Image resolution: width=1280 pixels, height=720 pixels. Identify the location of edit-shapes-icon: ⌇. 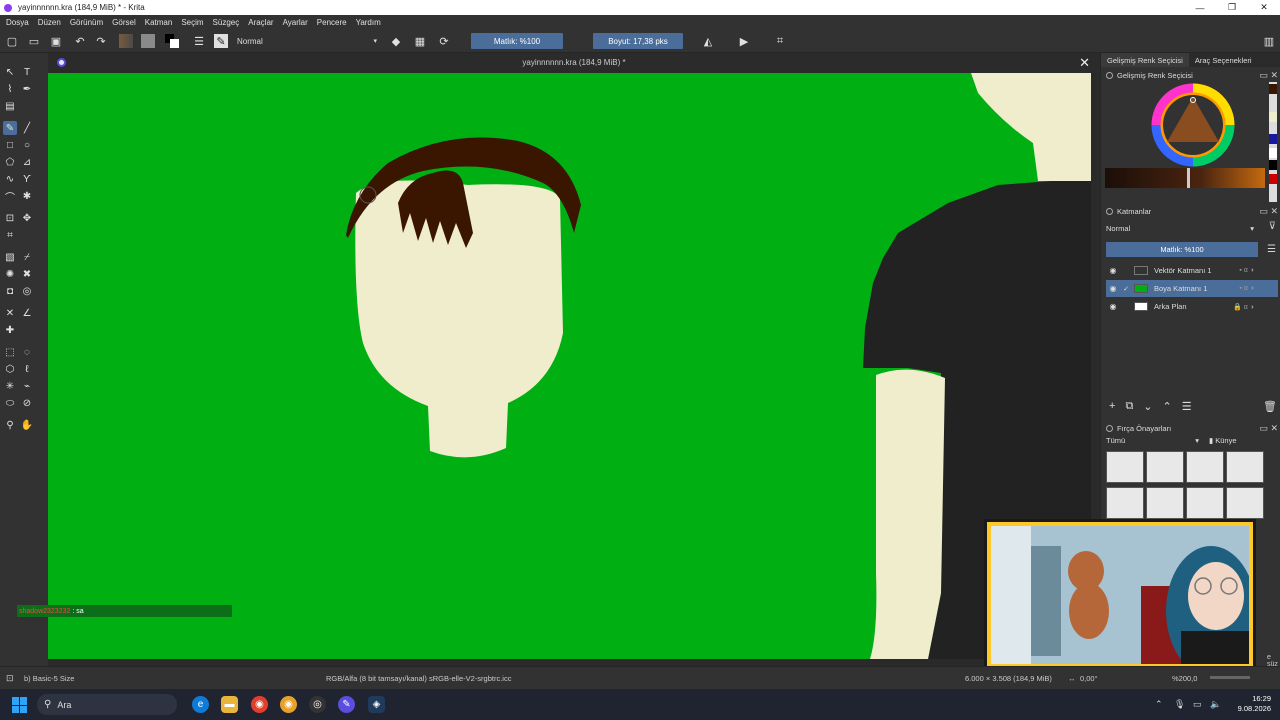
(10, 89).